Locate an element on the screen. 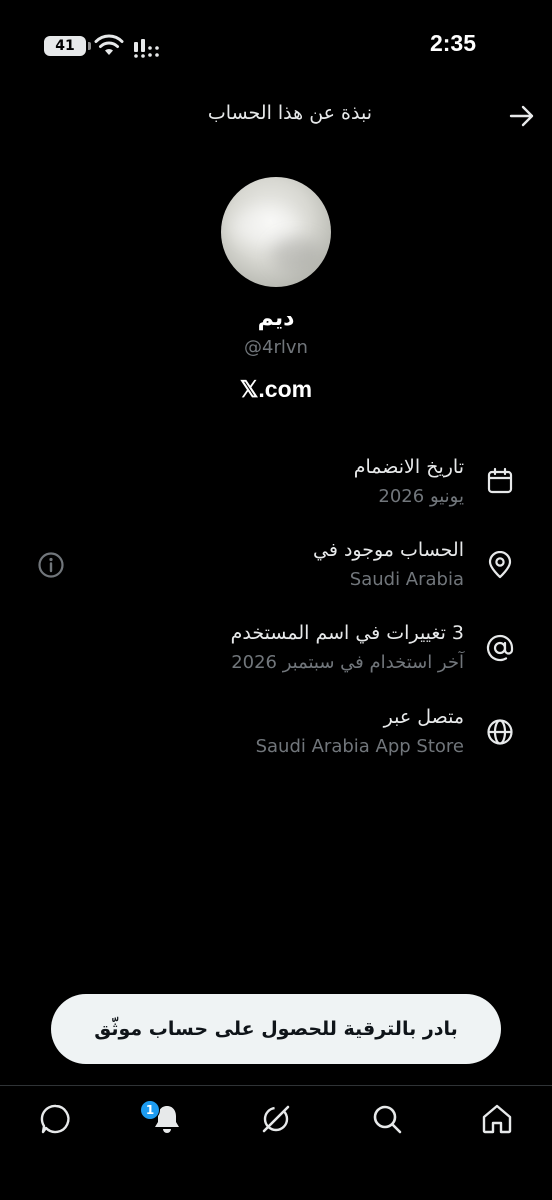 The width and height of the screenshot is (552, 1200). row-title: تاريخ الانضمام is located at coordinates (408, 467).